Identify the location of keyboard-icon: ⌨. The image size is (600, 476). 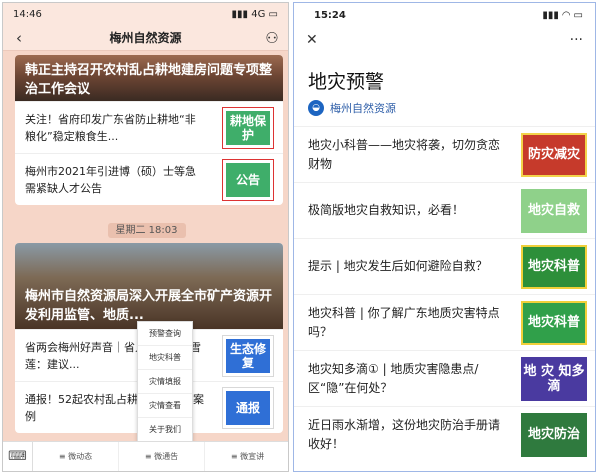
(18, 456).